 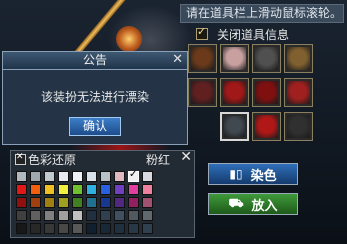 I want to click on dye-button-label: 染色, so click(x=263, y=176).